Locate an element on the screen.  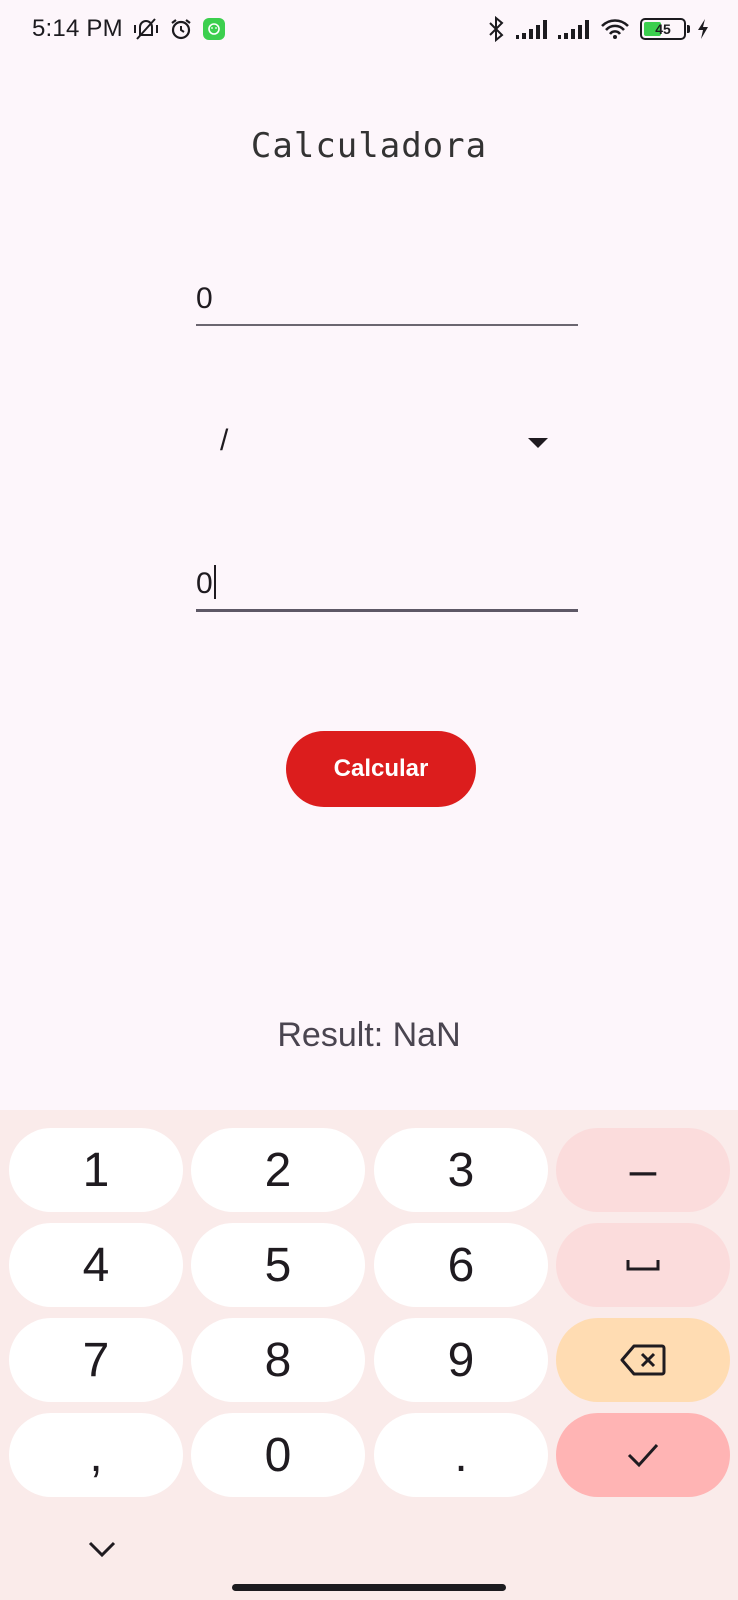
backspace-icon is located at coordinates (643, 1360).